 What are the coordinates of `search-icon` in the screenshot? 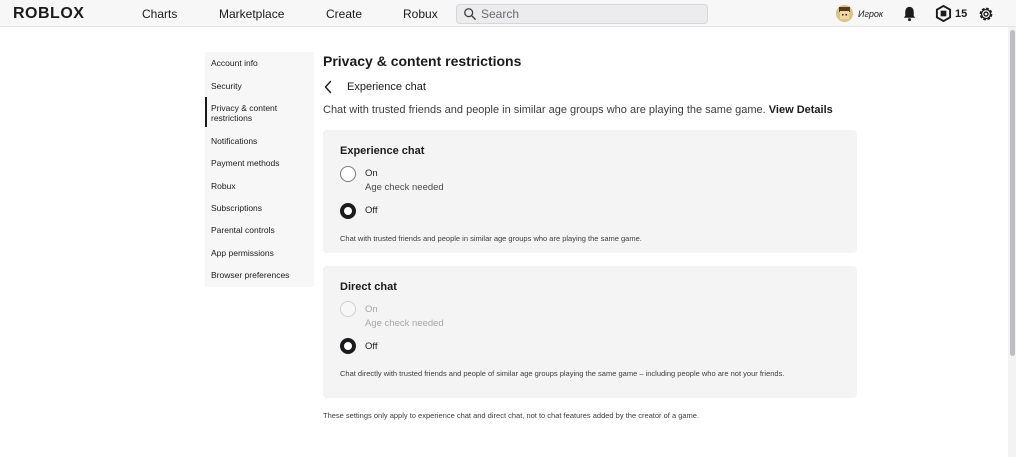 It's located at (470, 14).